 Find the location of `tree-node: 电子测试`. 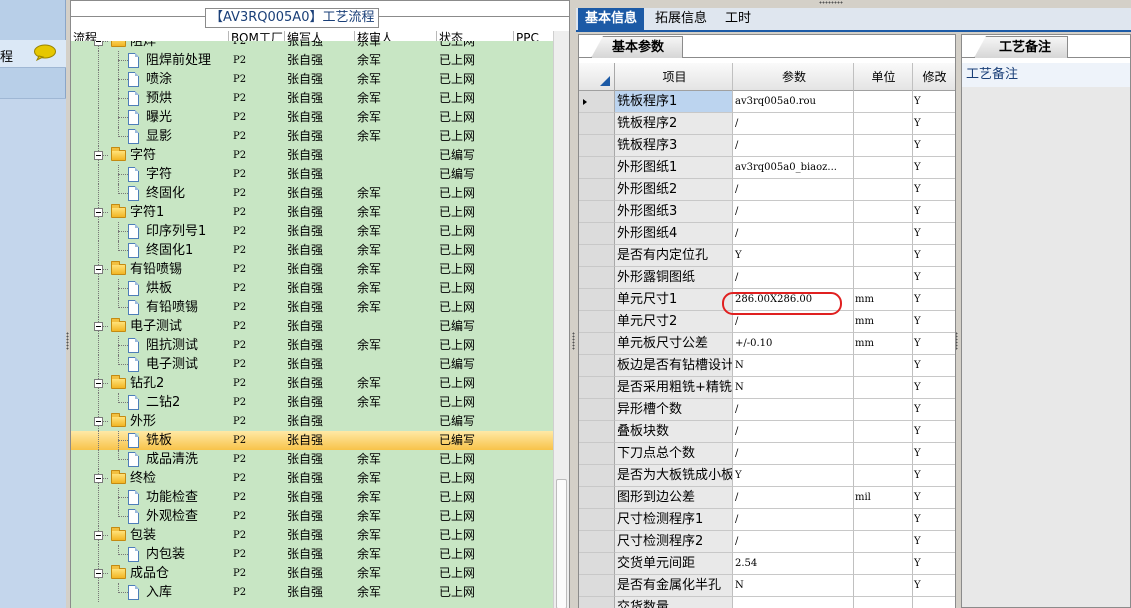

tree-node: 电子测试 is located at coordinates (150, 326).